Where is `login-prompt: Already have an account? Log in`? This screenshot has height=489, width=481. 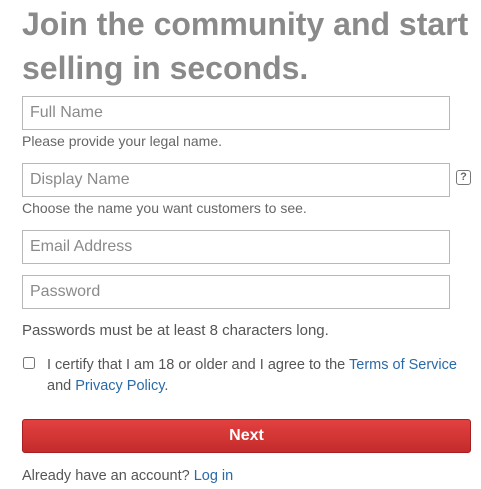
login-prompt: Already have an account? Log in is located at coordinates (127, 476).